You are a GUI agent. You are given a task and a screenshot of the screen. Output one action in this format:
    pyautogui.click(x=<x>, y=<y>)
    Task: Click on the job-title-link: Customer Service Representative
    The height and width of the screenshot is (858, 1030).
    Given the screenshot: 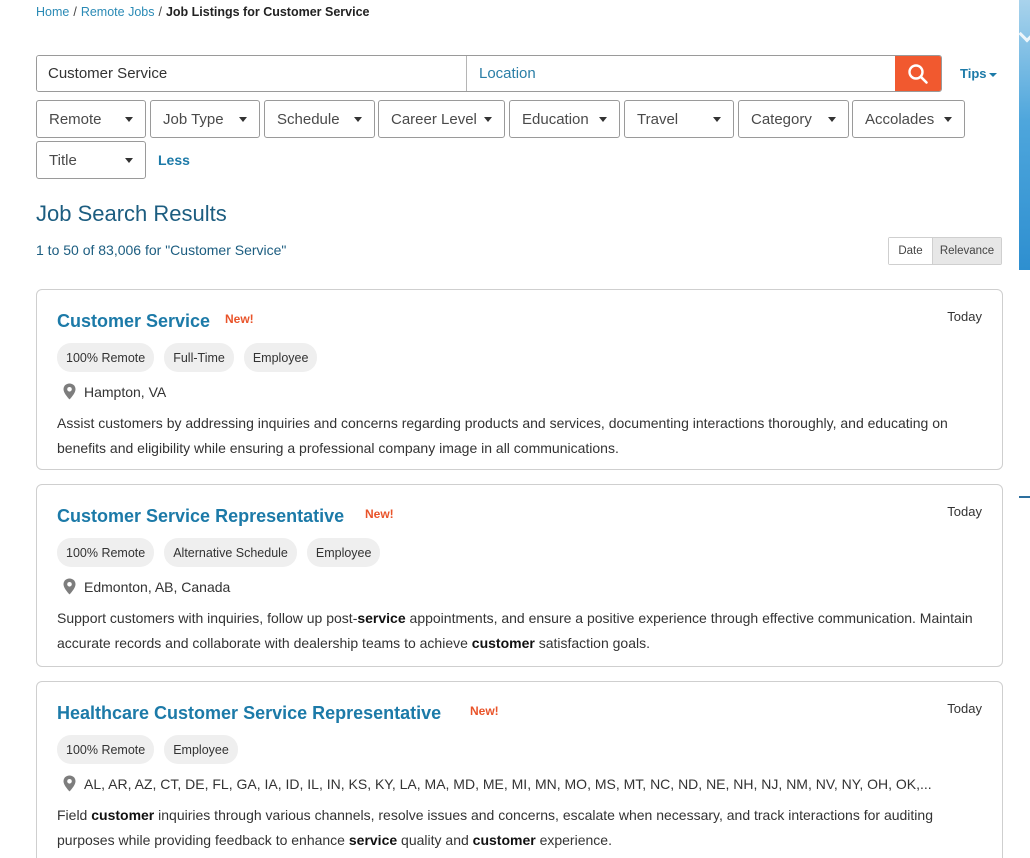 What is the action you would take?
    pyautogui.click(x=200, y=516)
    